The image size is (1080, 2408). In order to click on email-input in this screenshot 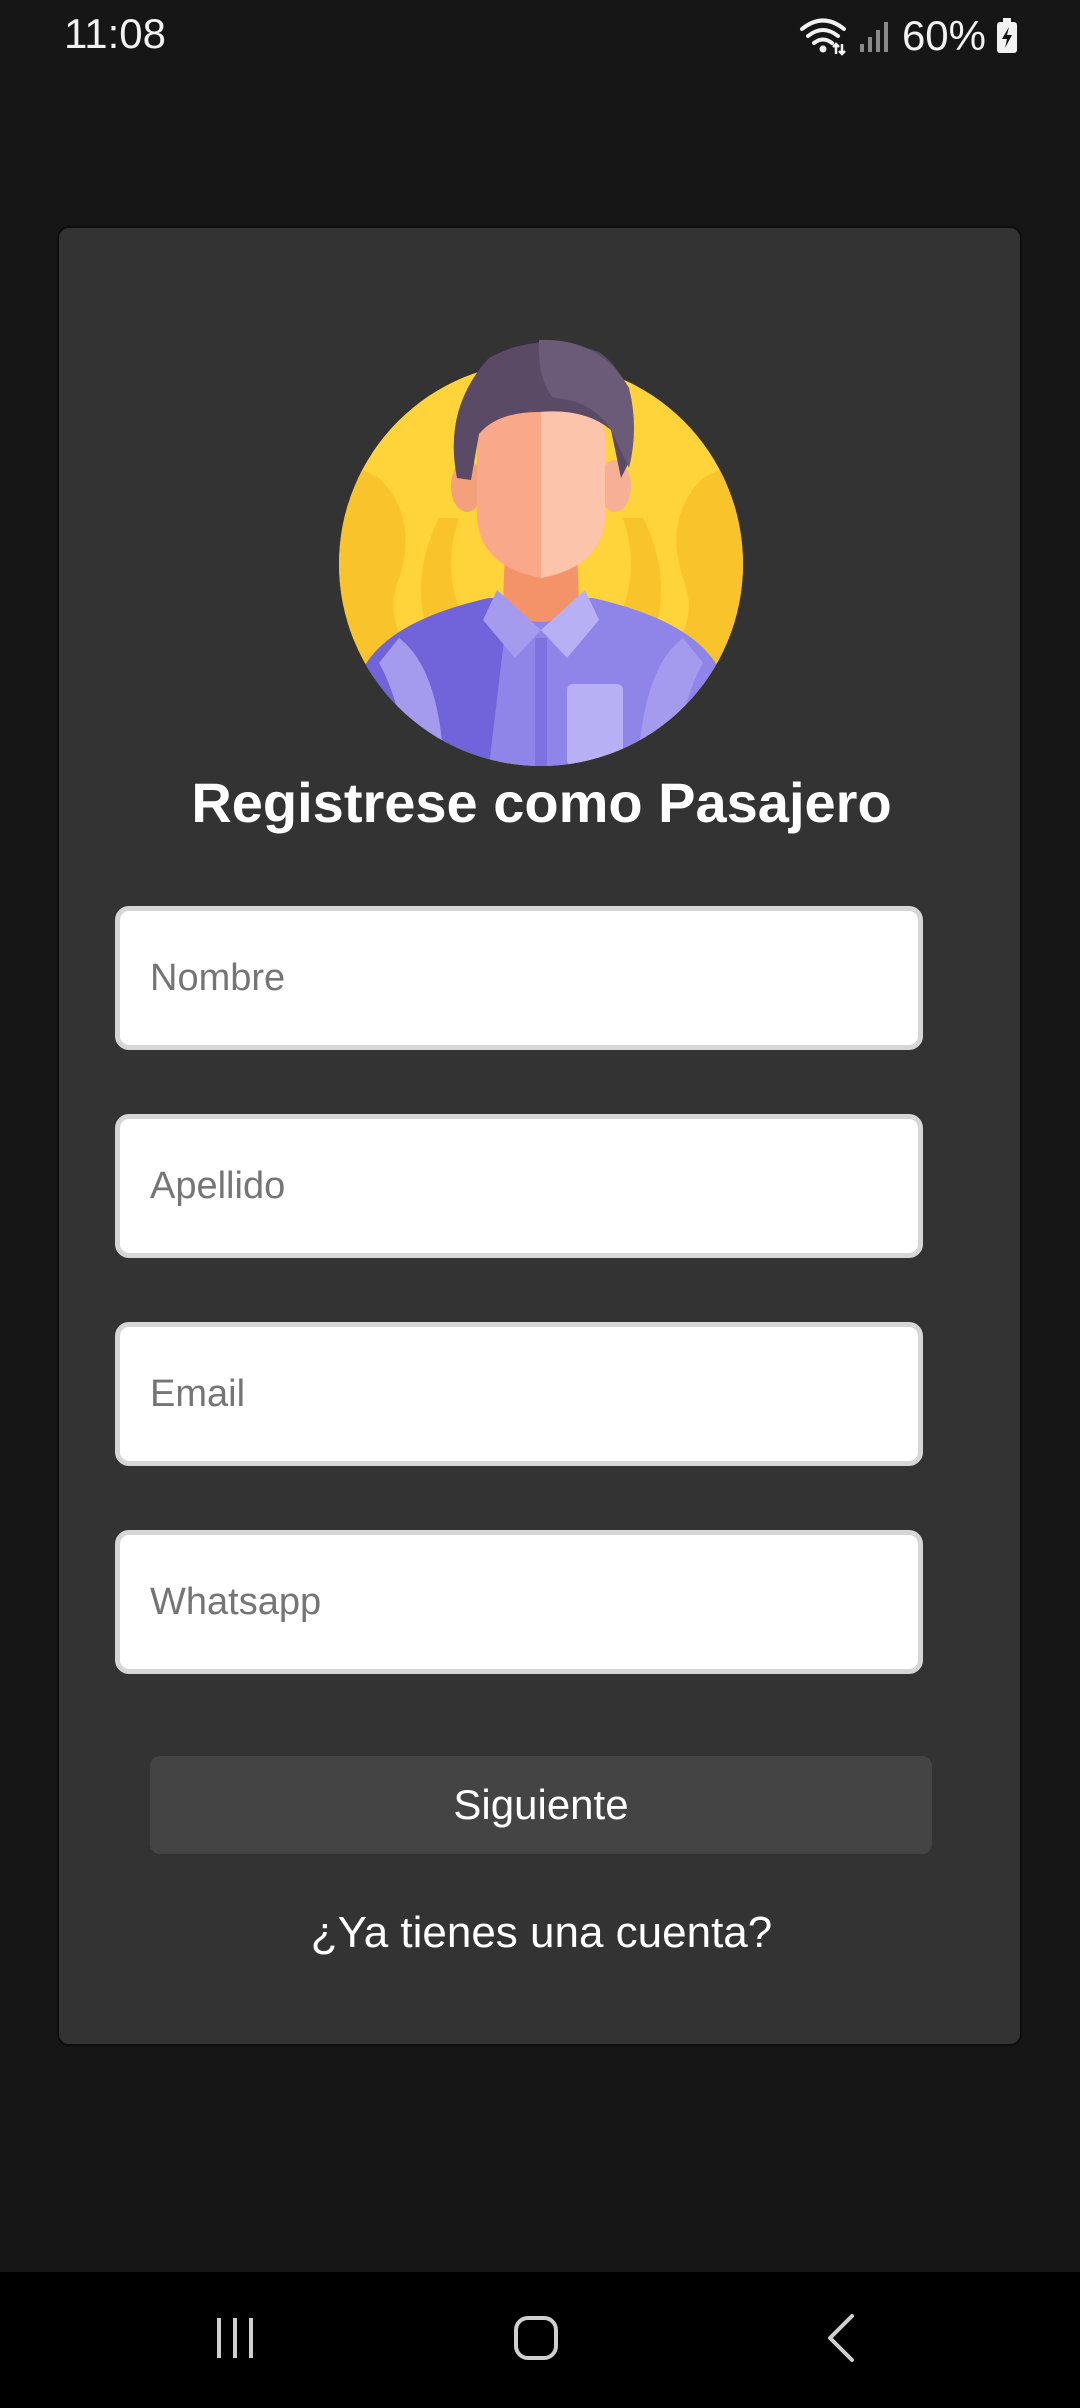, I will do `click(519, 1394)`.